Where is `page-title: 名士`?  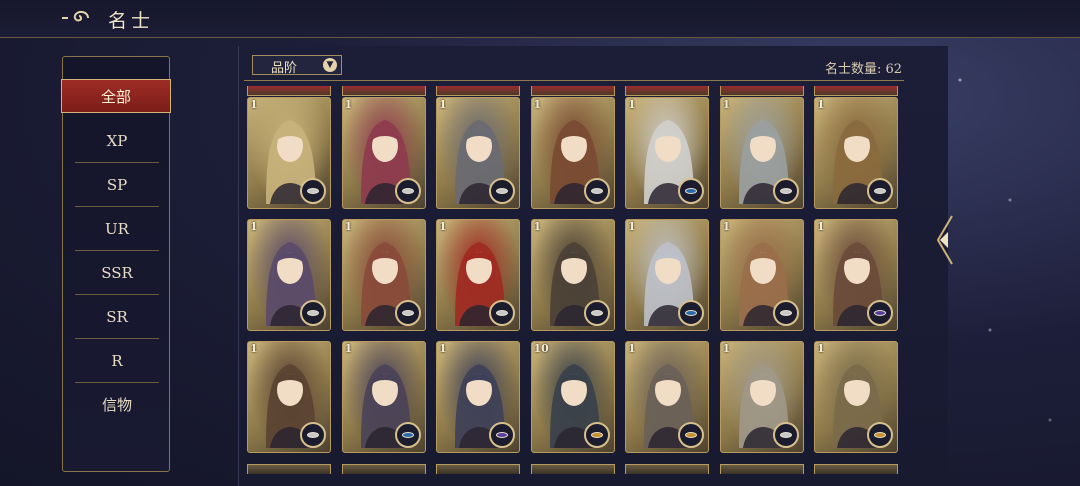 page-title: 名士 is located at coordinates (131, 21).